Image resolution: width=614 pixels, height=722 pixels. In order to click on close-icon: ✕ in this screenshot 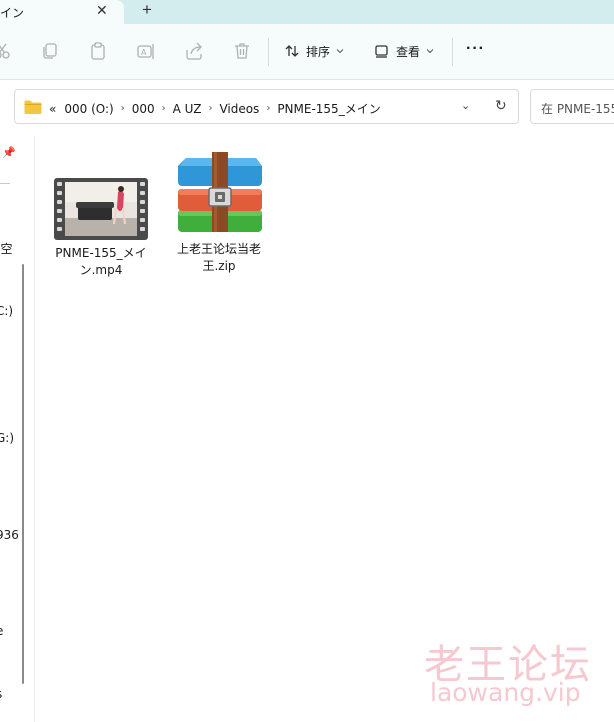, I will do `click(102, 10)`.